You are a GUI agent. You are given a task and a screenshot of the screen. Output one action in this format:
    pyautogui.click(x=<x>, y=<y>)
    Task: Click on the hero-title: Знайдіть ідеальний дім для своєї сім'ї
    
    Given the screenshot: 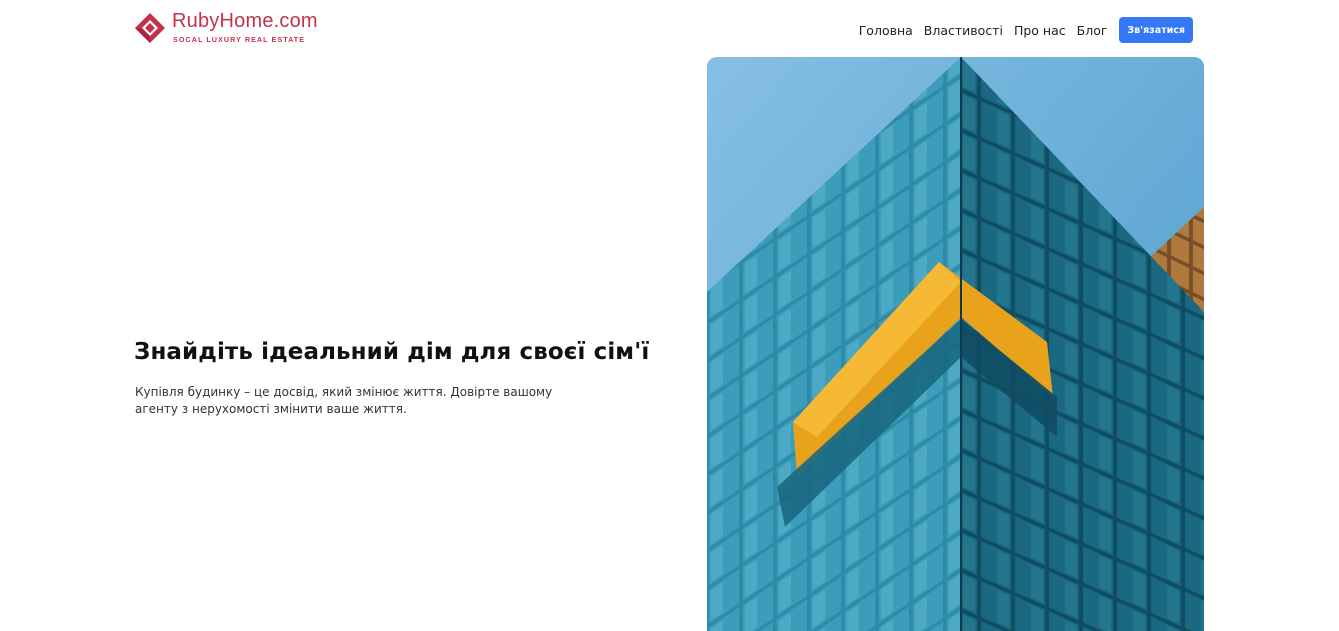 What is the action you would take?
    pyautogui.click(x=392, y=352)
    